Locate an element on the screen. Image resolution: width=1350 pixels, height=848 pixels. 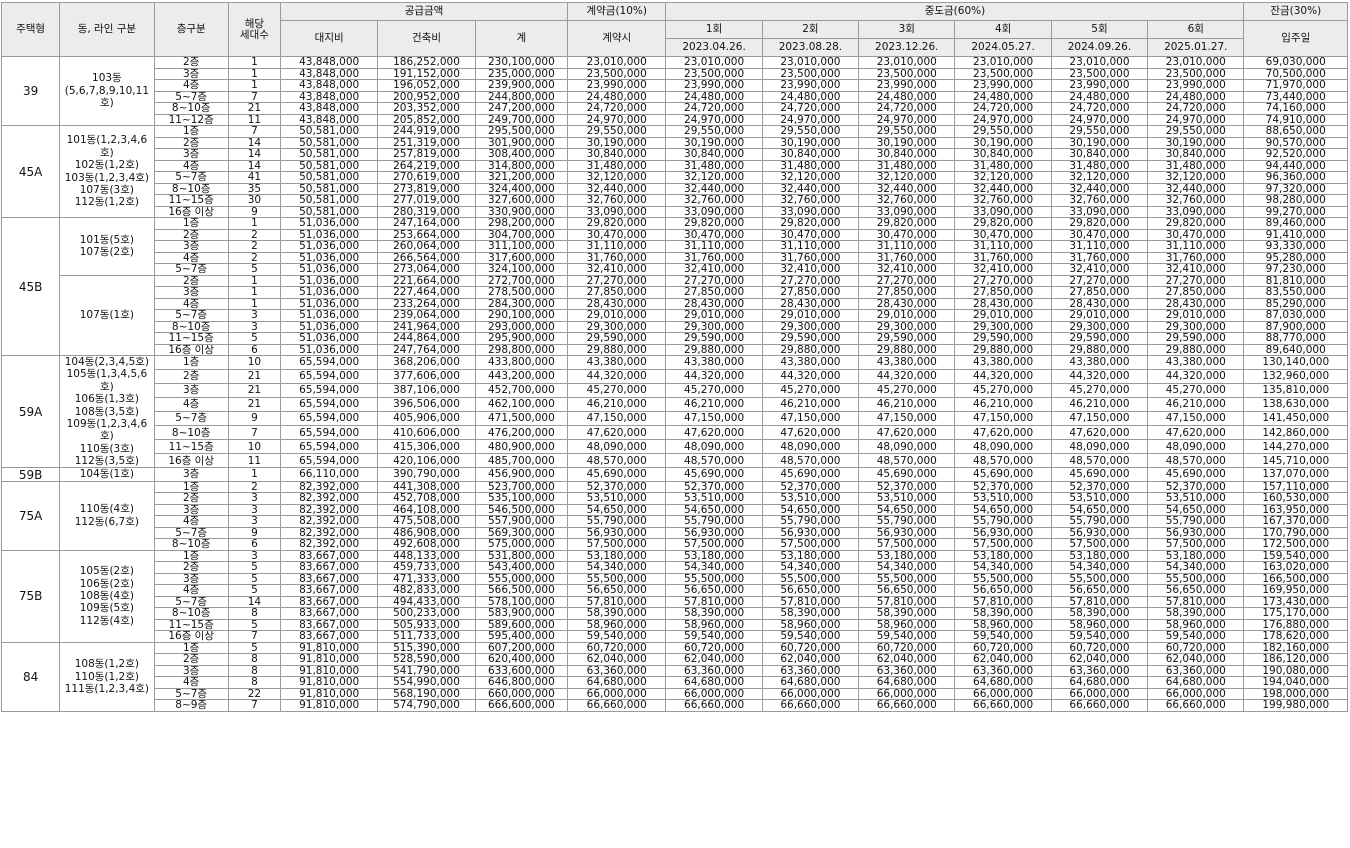
total-cell: 578,100,000 is located at coordinates (521, 602).